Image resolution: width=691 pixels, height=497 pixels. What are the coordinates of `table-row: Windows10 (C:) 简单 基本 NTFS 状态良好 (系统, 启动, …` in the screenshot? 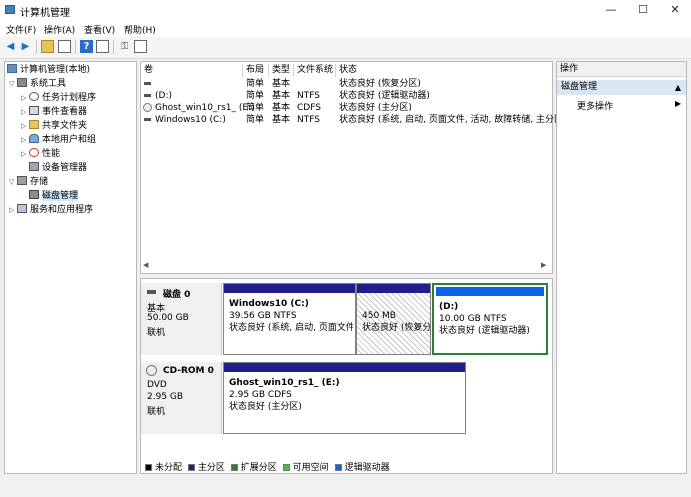 It's located at (354, 120).